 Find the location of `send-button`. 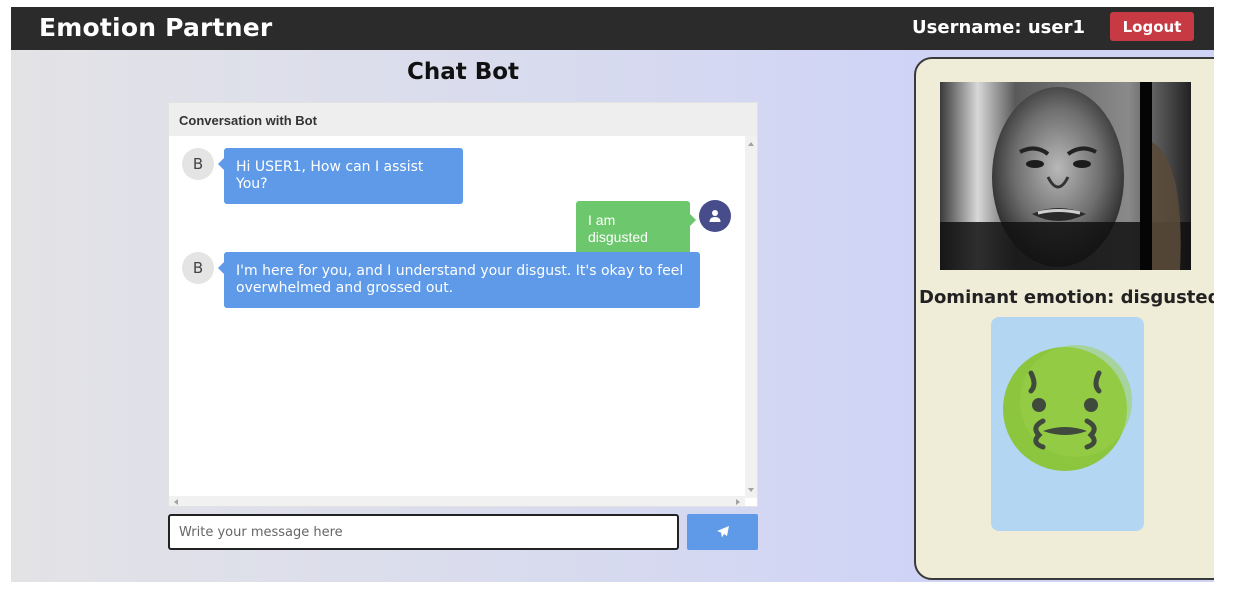

send-button is located at coordinates (722, 532).